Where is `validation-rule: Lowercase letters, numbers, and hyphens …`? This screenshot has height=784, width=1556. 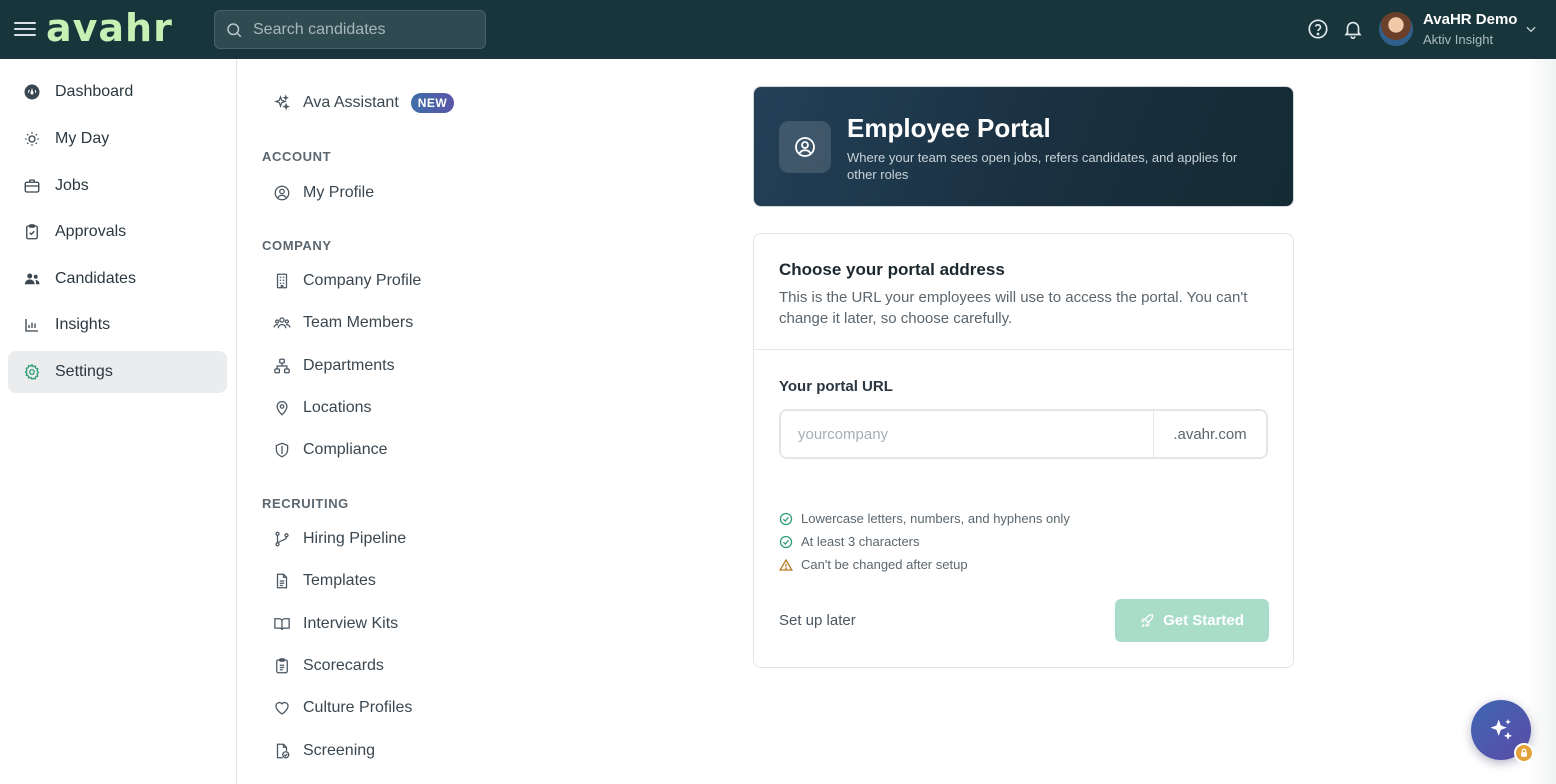
validation-rule: Lowercase letters, numbers, and hyphens … is located at coordinates (924, 518).